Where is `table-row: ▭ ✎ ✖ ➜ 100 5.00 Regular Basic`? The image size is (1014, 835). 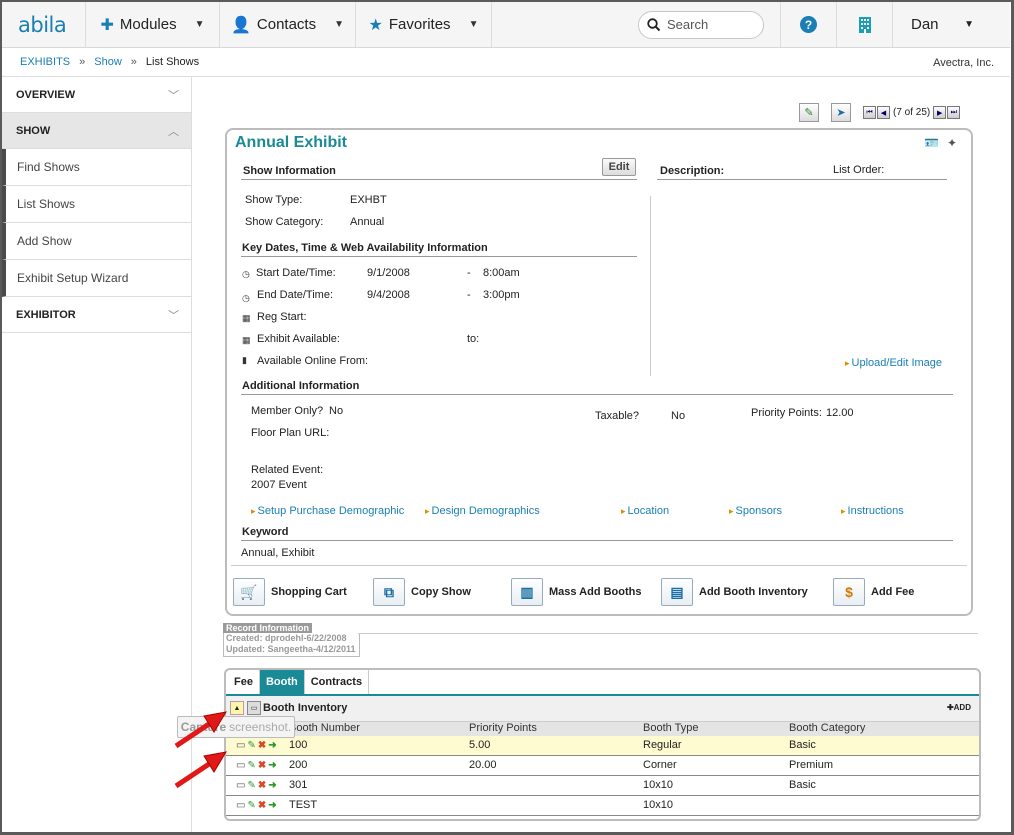 table-row: ▭ ✎ ✖ ➜ 100 5.00 Regular Basic is located at coordinates (602, 746).